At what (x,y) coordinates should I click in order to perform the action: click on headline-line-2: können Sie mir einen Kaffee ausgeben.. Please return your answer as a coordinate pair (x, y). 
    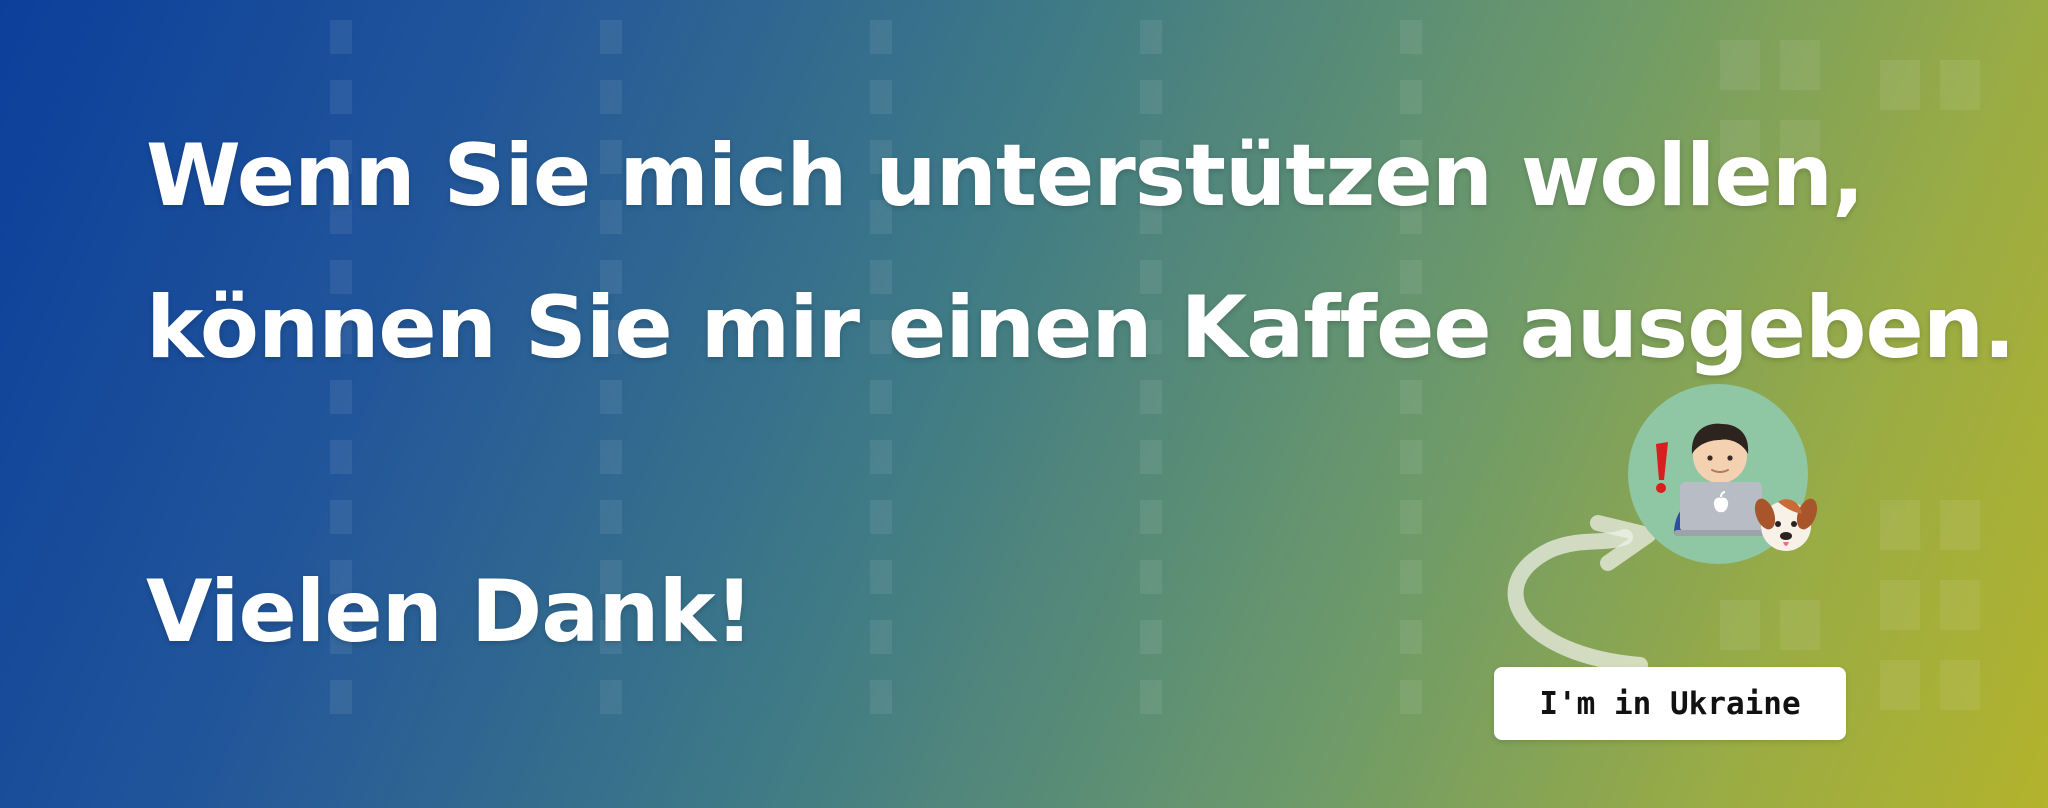
    Looking at the image, I should click on (1081, 328).